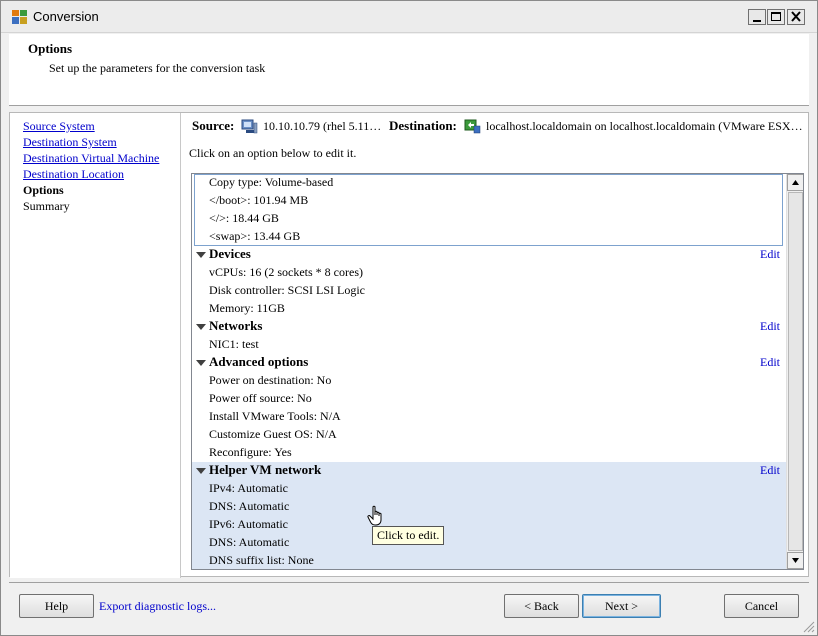 This screenshot has width=818, height=636. What do you see at coordinates (489, 525) in the screenshot?
I see `list-item: IPv6: Automatic` at bounding box center [489, 525].